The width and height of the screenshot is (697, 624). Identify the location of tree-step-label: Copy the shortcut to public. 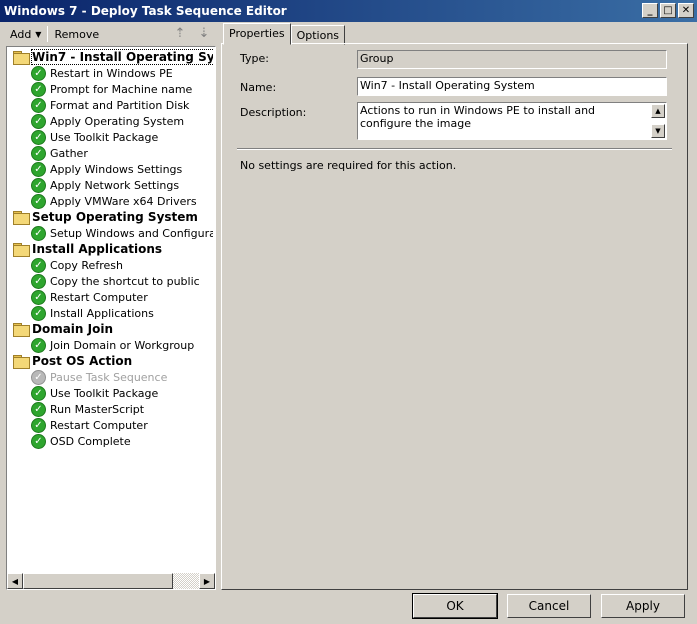
(125, 281).